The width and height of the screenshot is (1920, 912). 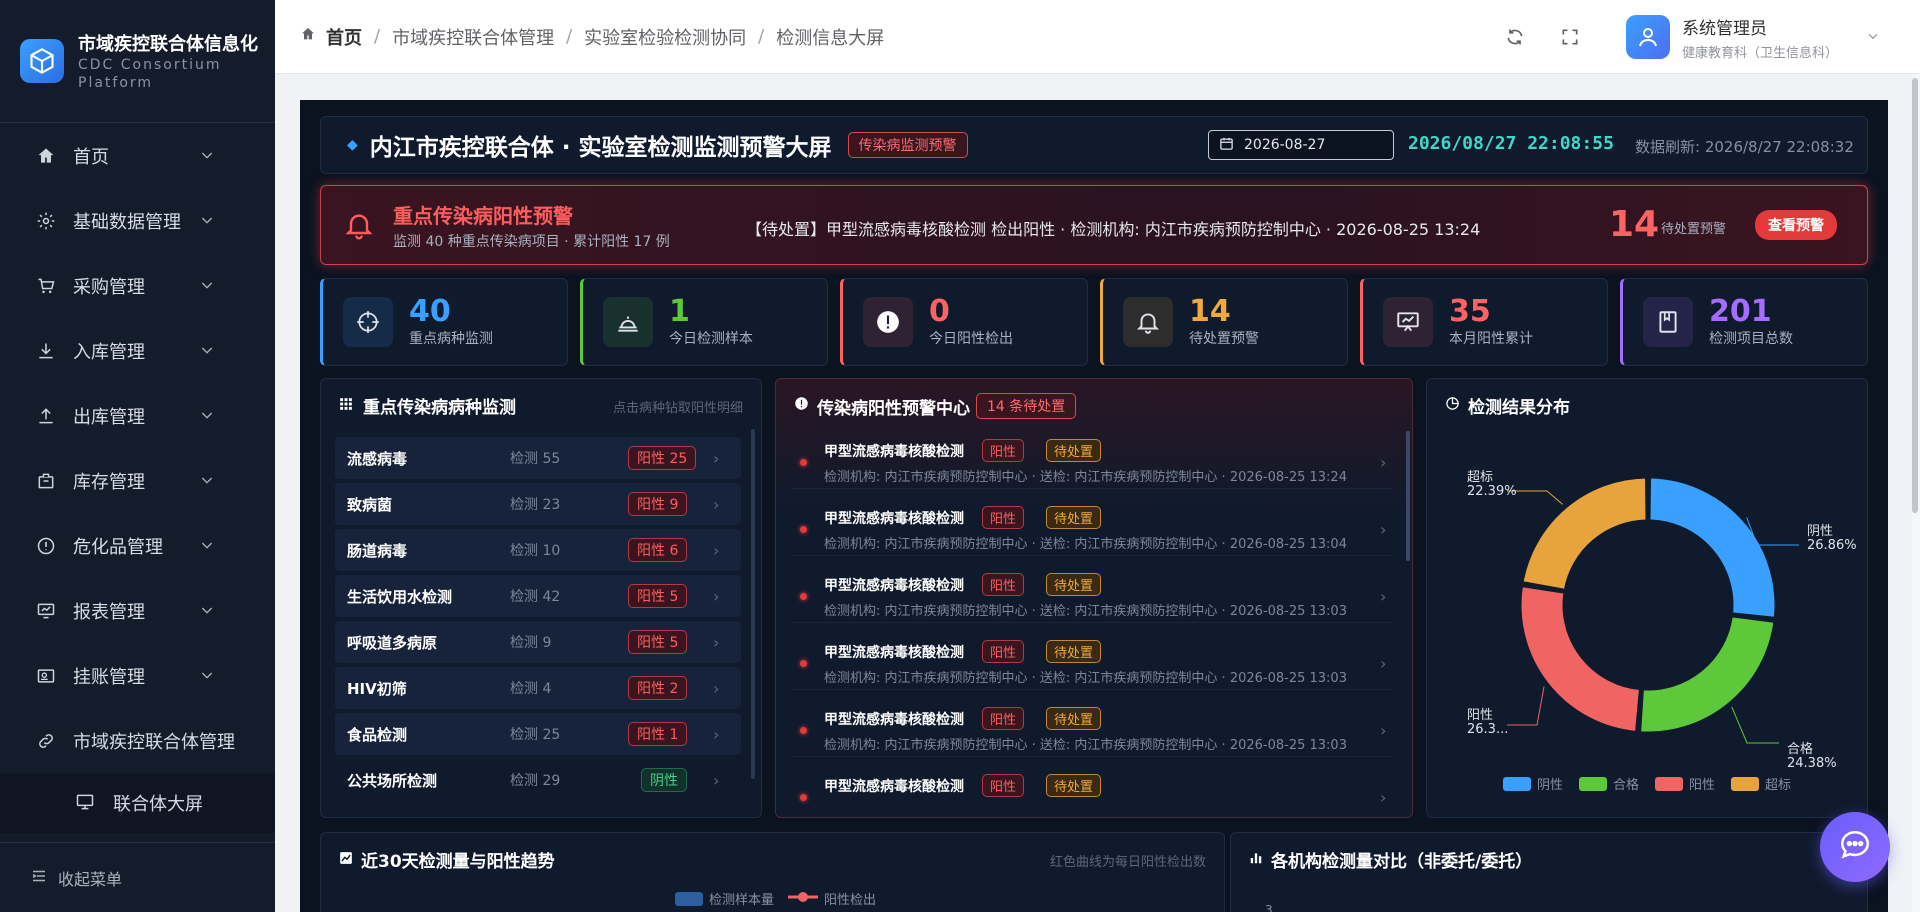 I want to click on menu-item-5: 库存管理, so click(x=137, y=480).